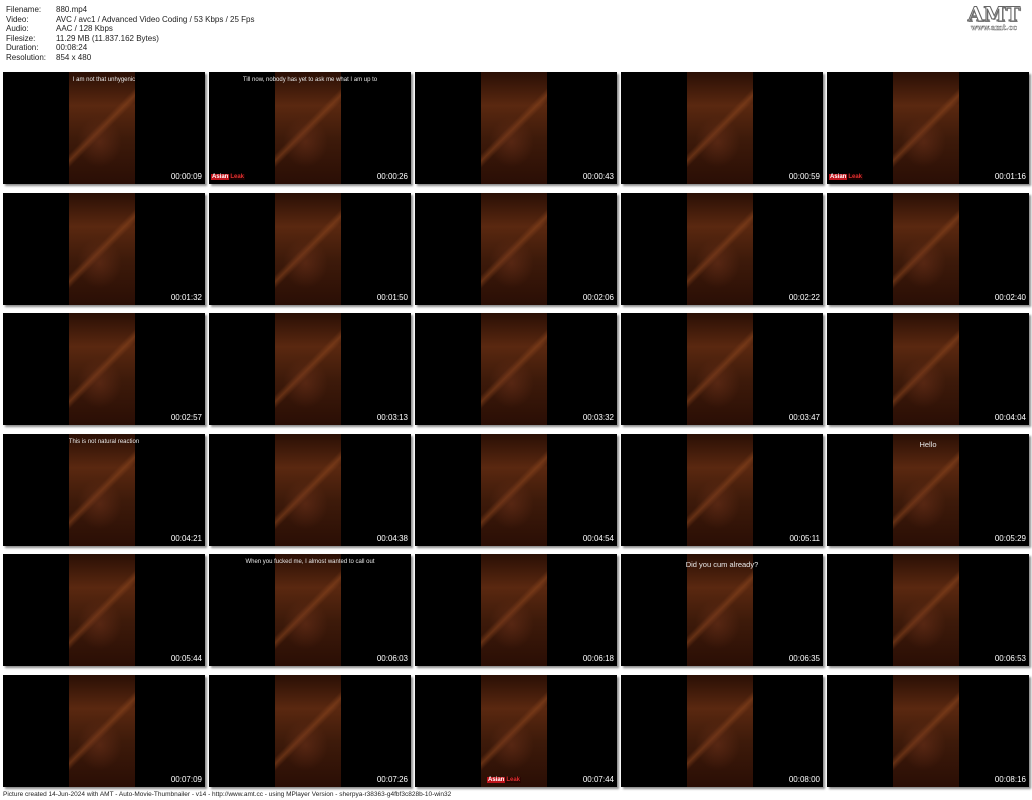 The height and width of the screenshot is (800, 1032). Describe the element at coordinates (17, 19) in the screenshot. I see `video-label: Video:` at that location.